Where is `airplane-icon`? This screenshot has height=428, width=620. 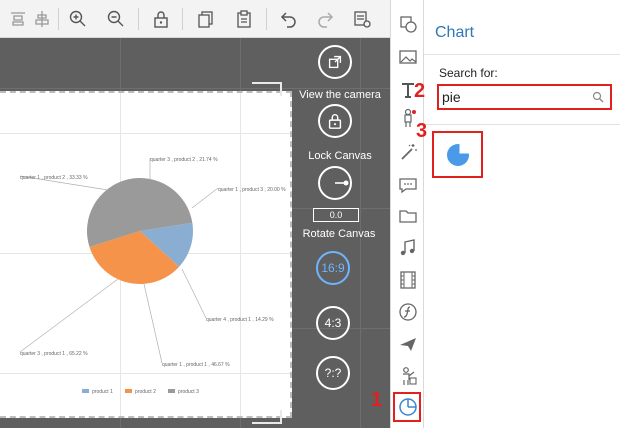
airplane-icon is located at coordinates (408, 344).